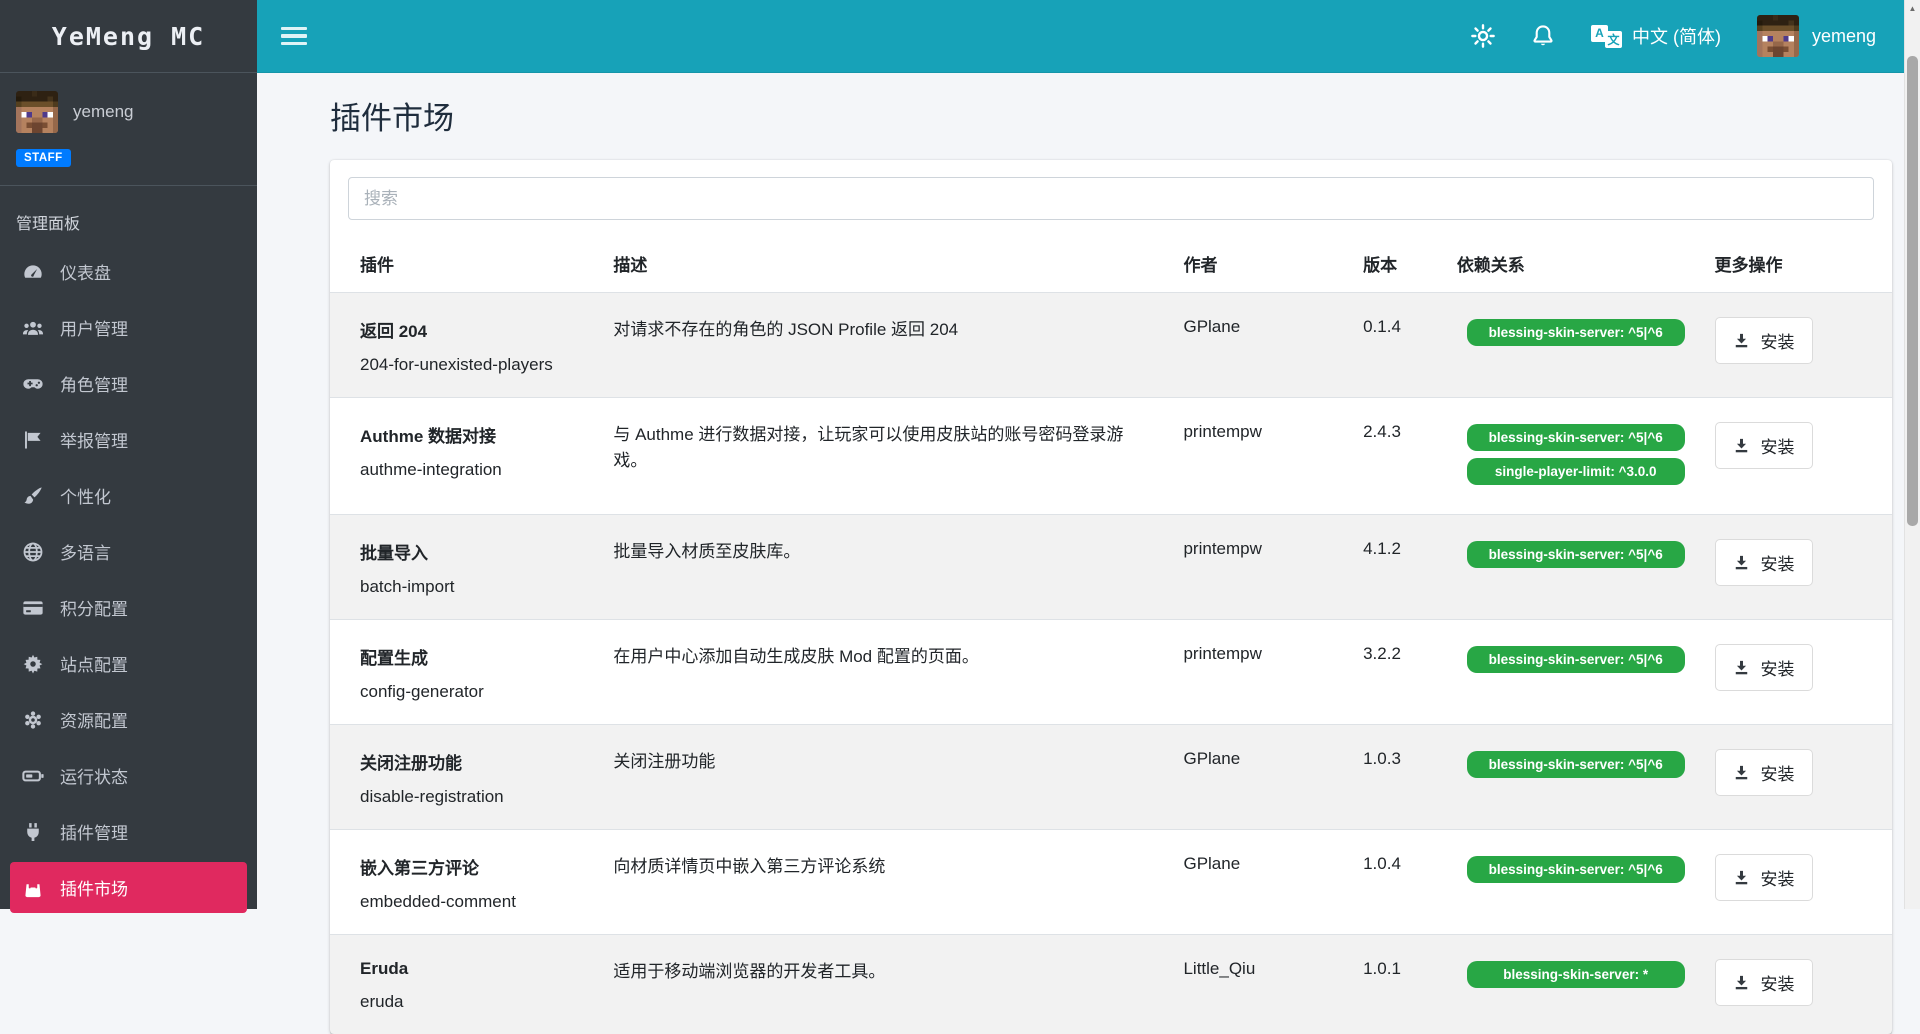 The height and width of the screenshot is (1034, 1920). I want to click on flag-icon, so click(33, 440).